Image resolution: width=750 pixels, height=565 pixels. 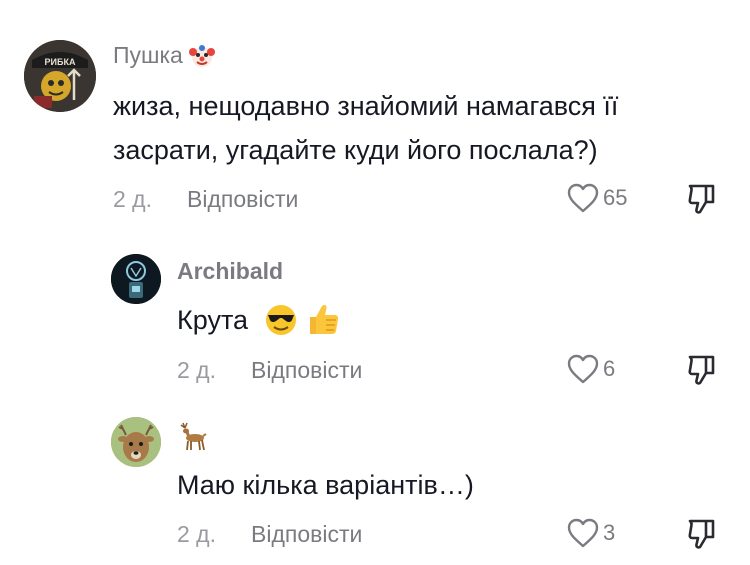 What do you see at coordinates (325, 485) in the screenshot?
I see `comment-text: Маю кілька варіантів…)` at bounding box center [325, 485].